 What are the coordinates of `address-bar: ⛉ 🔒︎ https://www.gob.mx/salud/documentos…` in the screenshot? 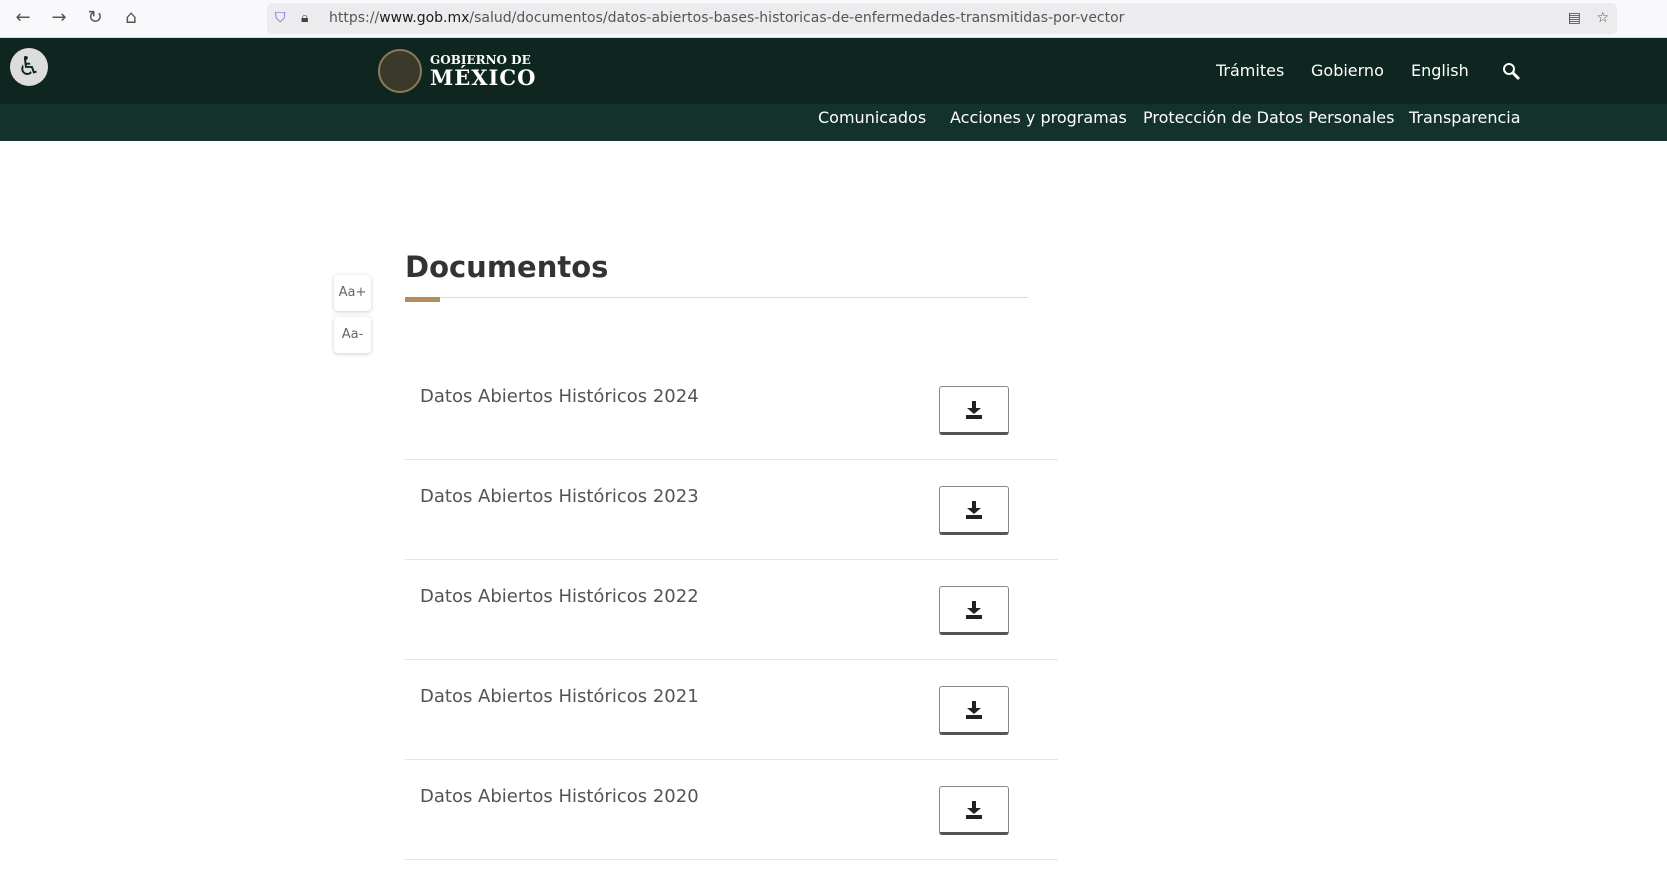 It's located at (942, 18).